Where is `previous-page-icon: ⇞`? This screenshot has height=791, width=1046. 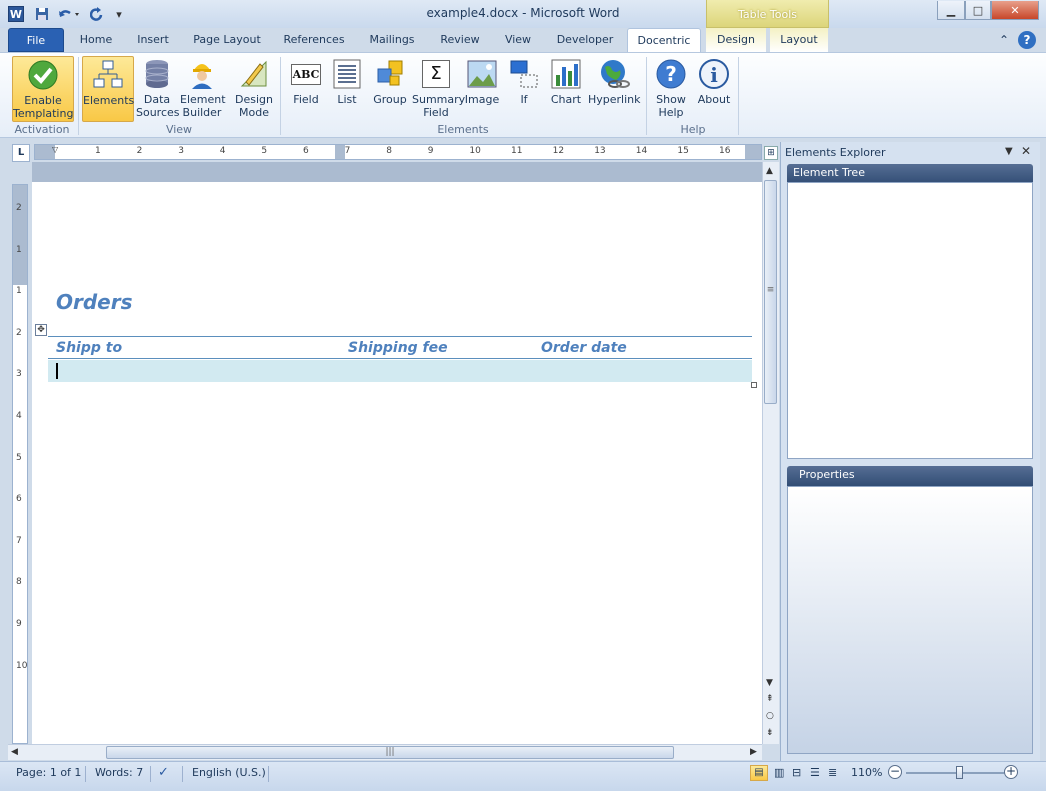 previous-page-icon: ⇞ is located at coordinates (770, 699).